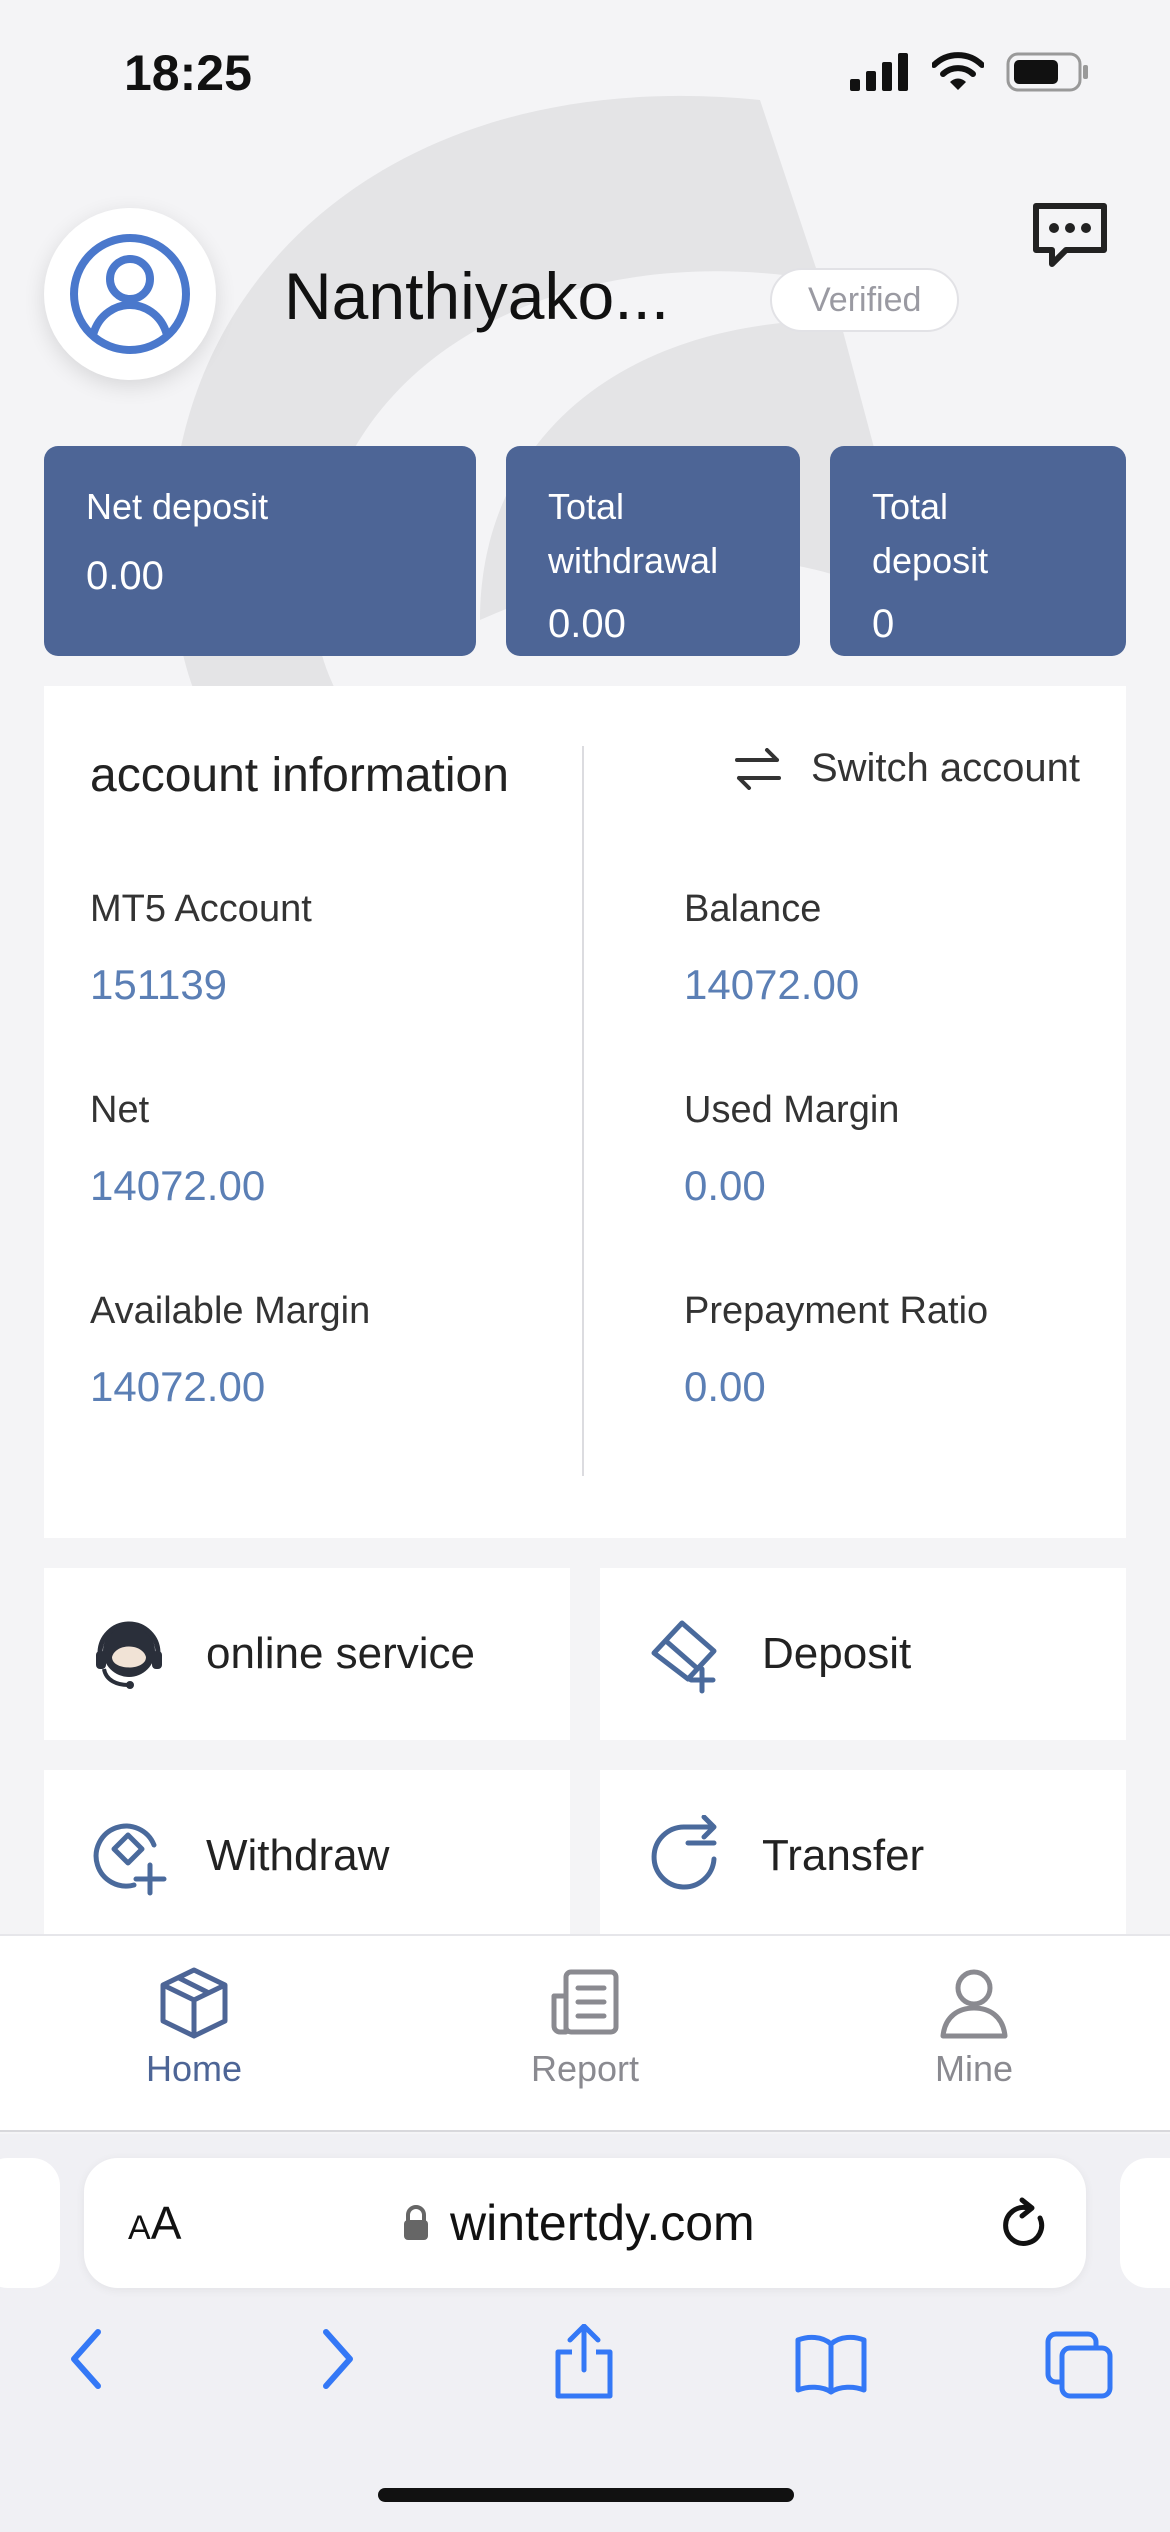 The width and height of the screenshot is (1170, 2532). Describe the element at coordinates (1145, 2223) in the screenshot. I see `next-tab-preview` at that location.